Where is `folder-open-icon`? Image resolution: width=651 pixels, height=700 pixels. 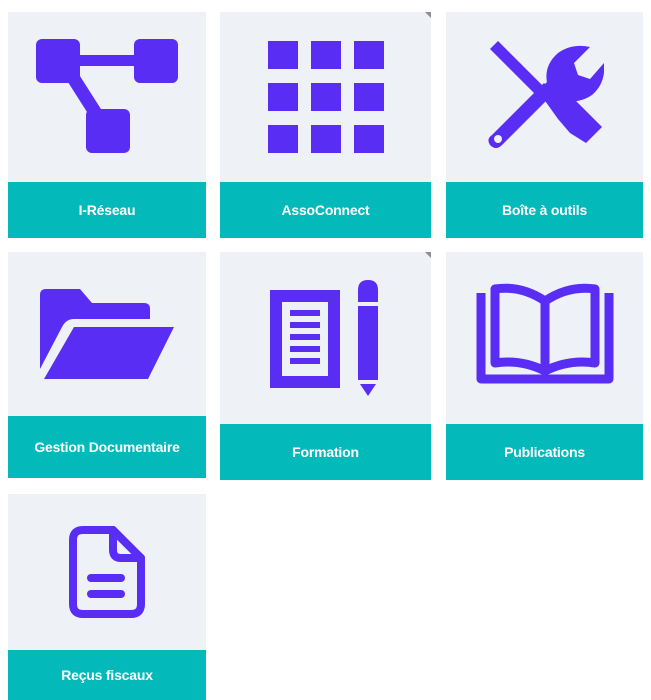
folder-open-icon is located at coordinates (107, 334).